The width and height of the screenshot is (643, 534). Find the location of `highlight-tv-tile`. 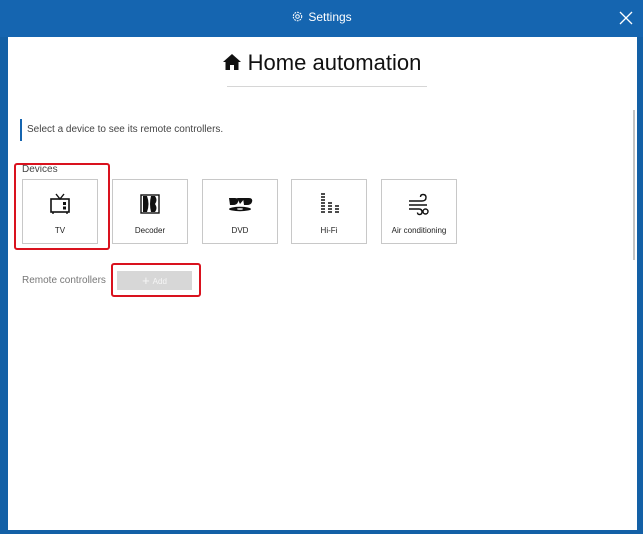

highlight-tv-tile is located at coordinates (62, 206).